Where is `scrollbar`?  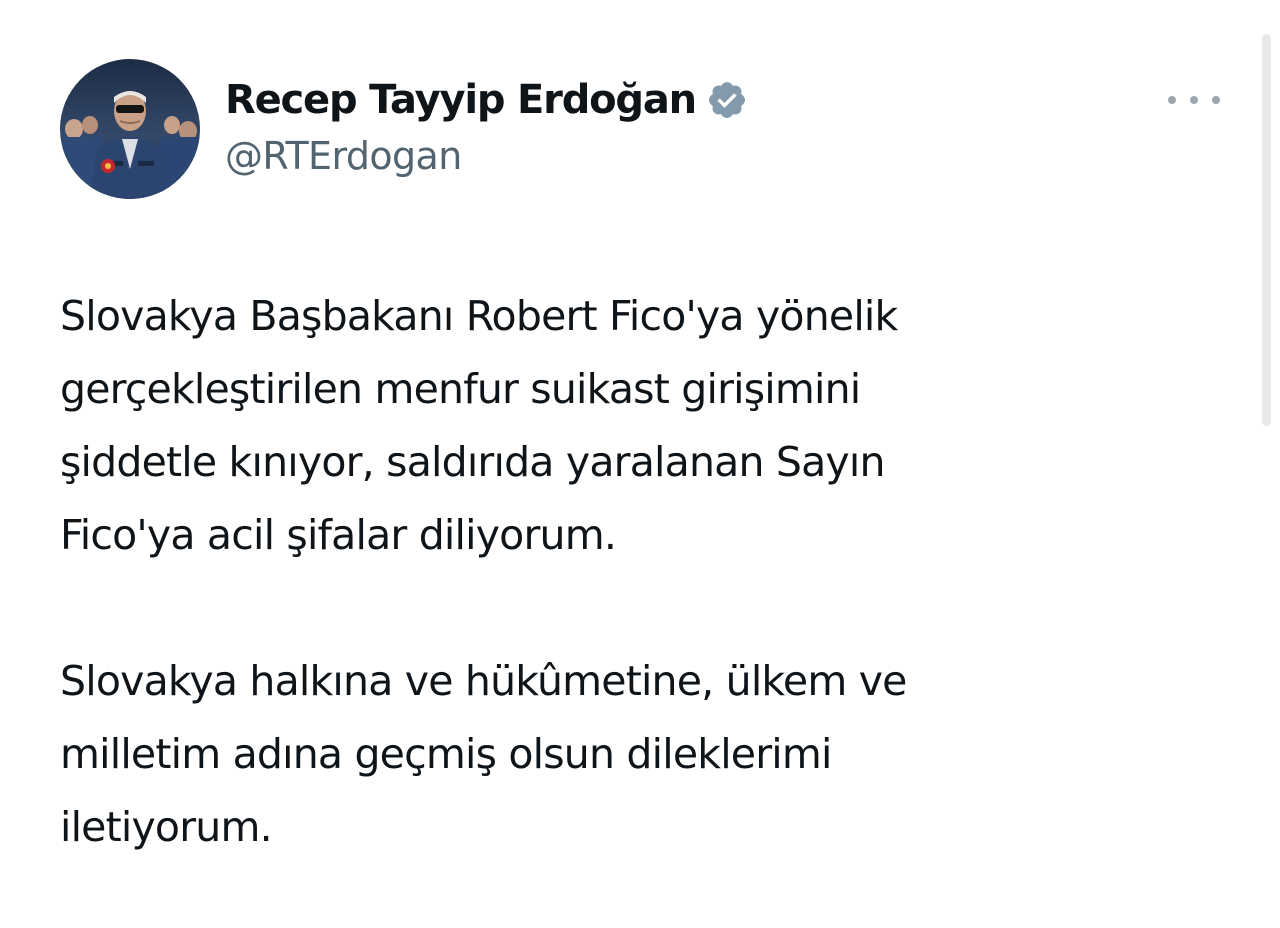
scrollbar is located at coordinates (1266, 230).